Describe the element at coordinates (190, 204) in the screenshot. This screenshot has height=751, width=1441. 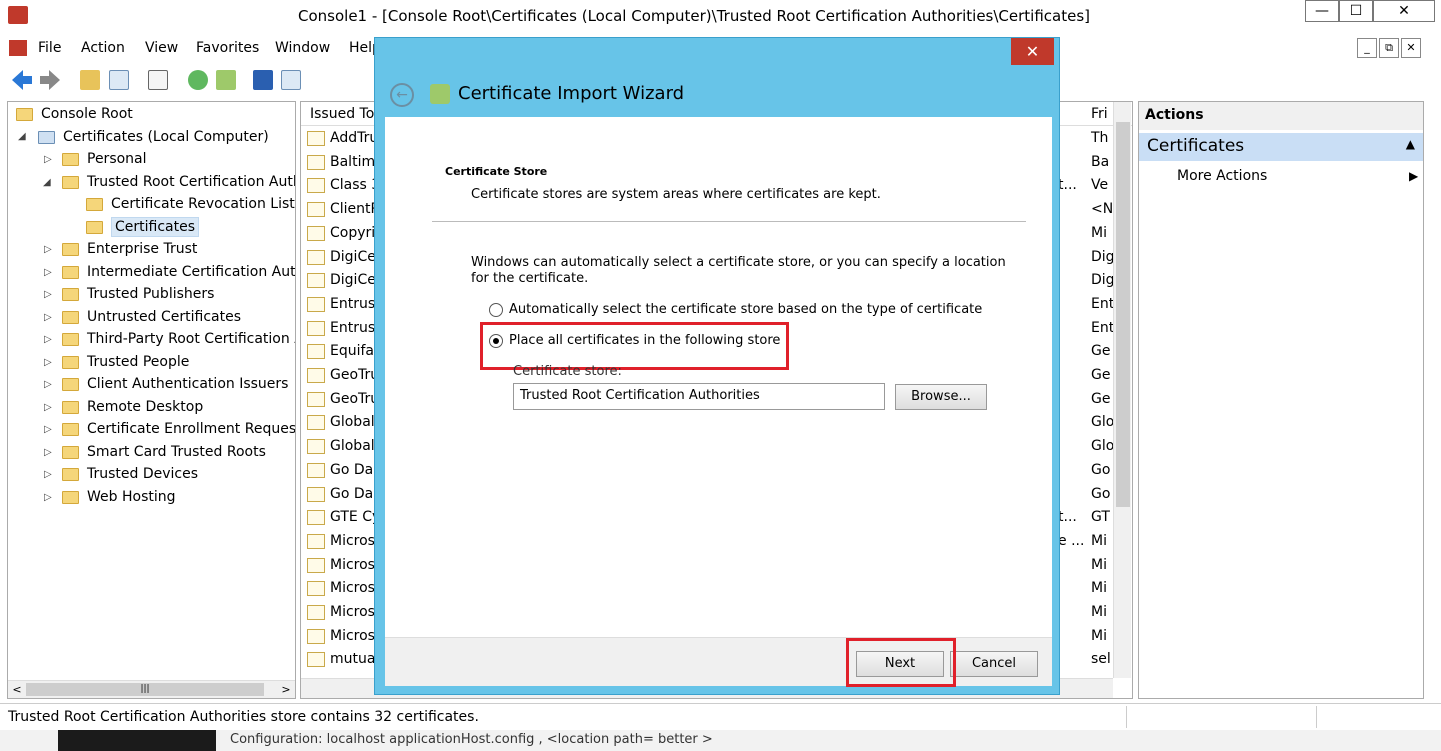
I see `tree-item-crl: Certificate Revocation List` at that location.